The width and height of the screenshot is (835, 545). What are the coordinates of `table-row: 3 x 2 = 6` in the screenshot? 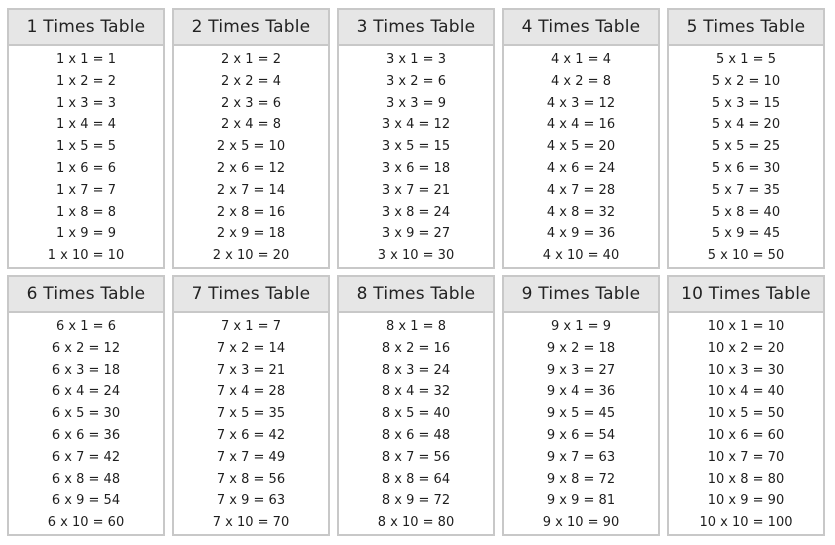 It's located at (416, 81).